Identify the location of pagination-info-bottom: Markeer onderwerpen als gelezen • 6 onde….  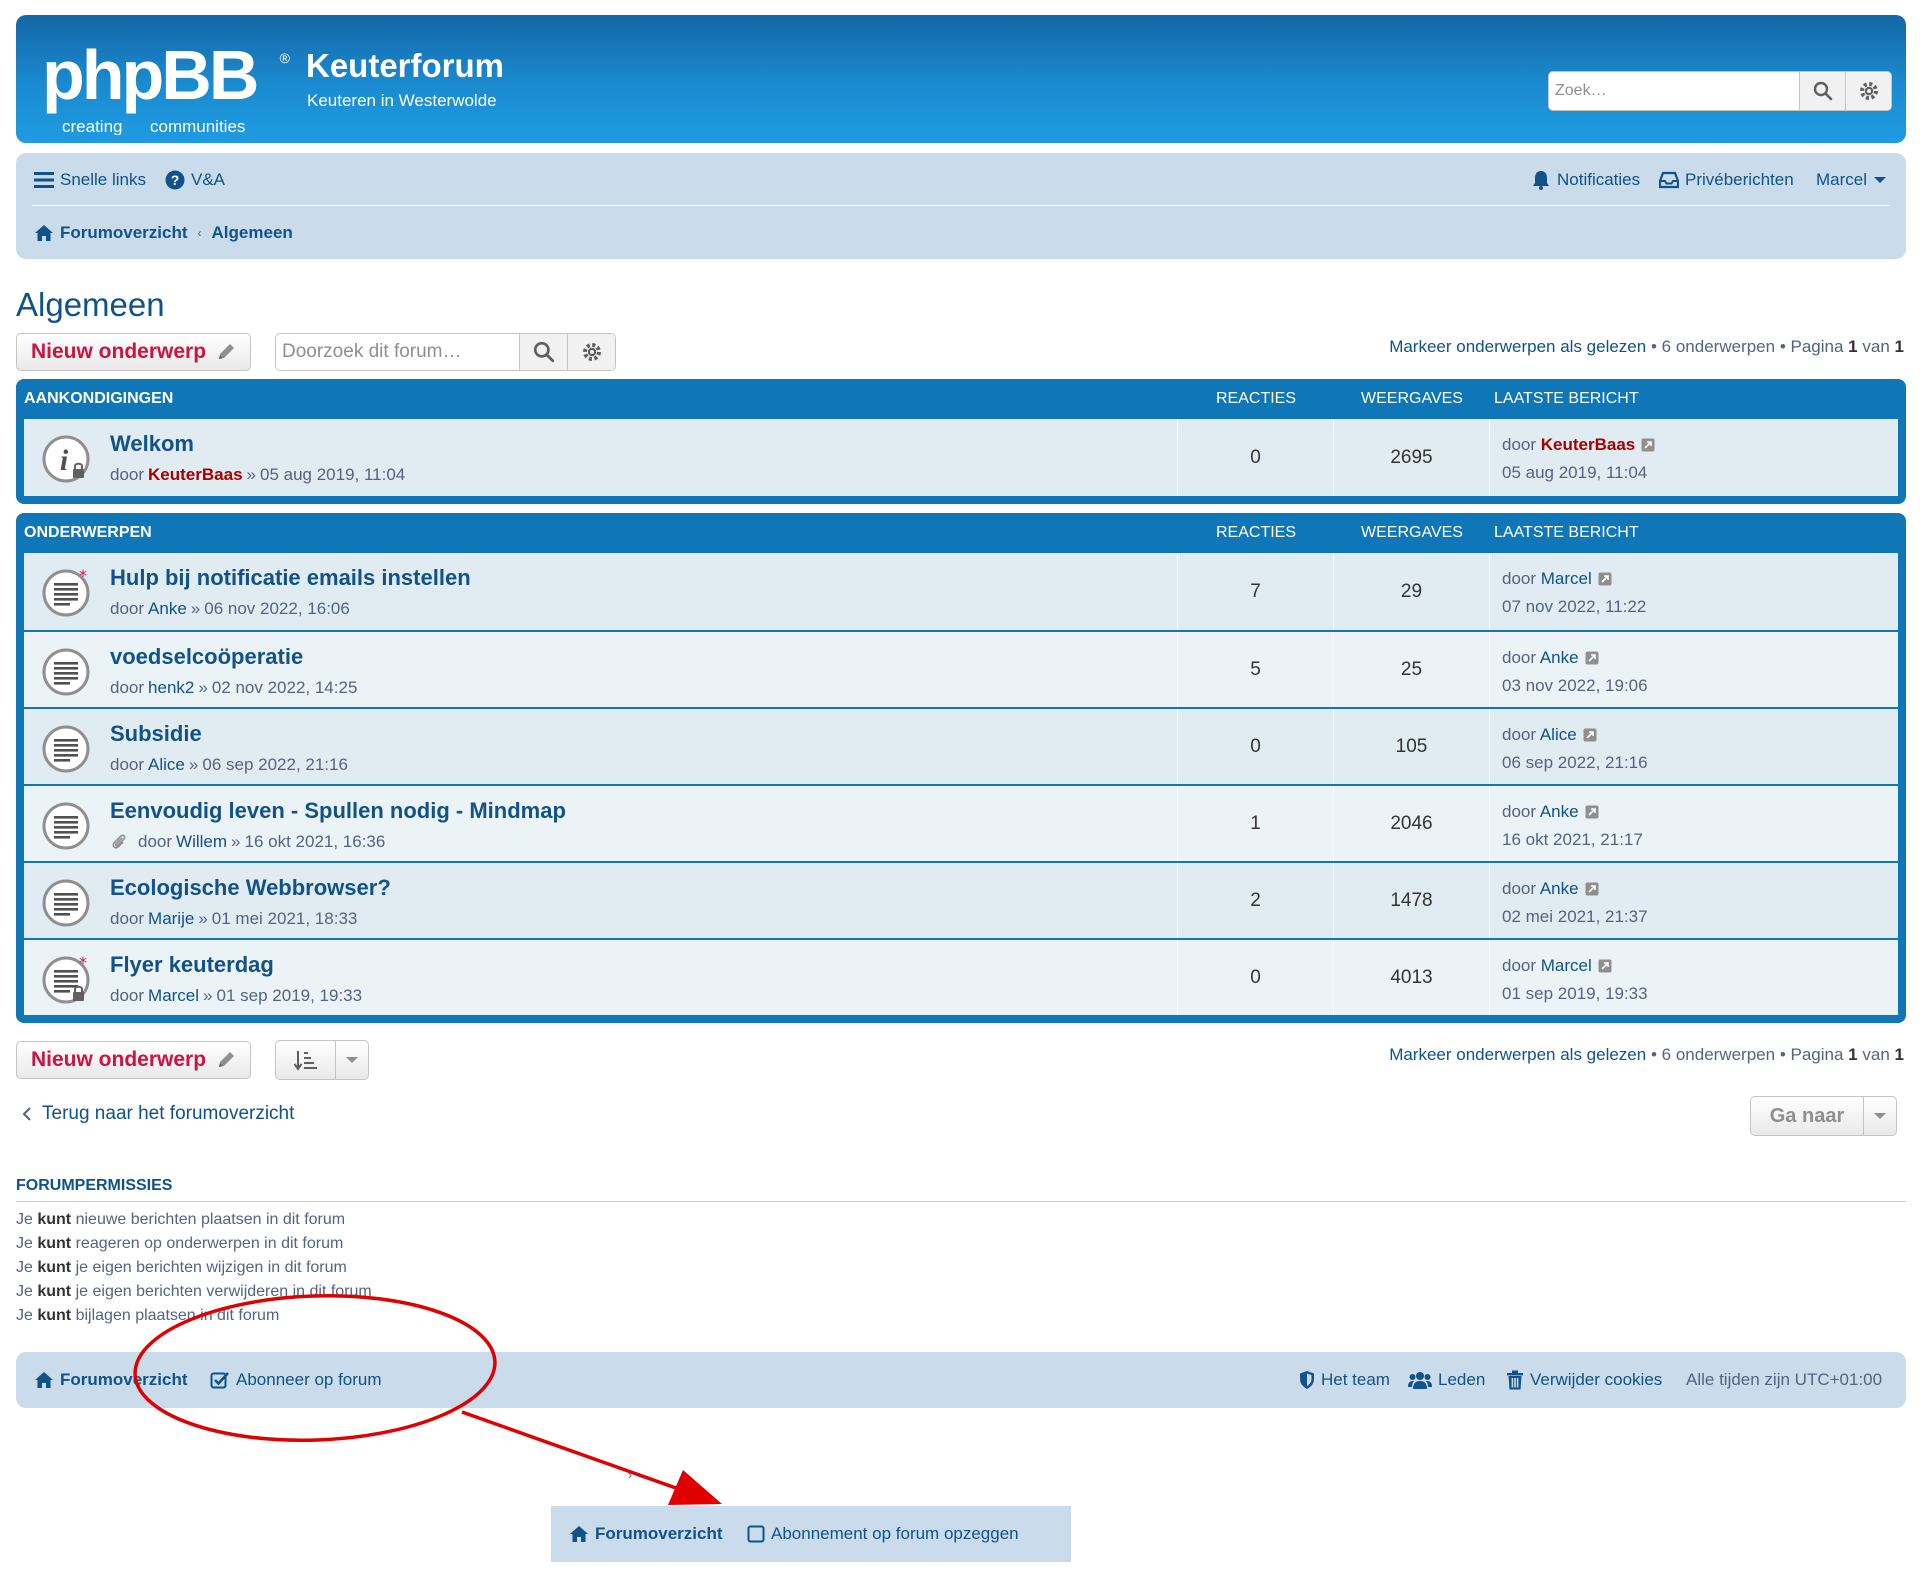
(1646, 1054).